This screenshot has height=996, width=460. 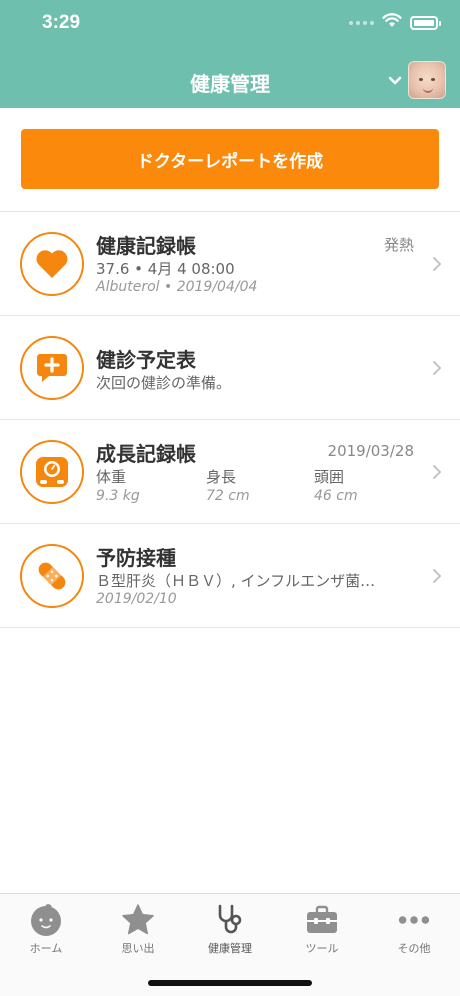 I want to click on height-label: 身長, so click(x=221, y=477).